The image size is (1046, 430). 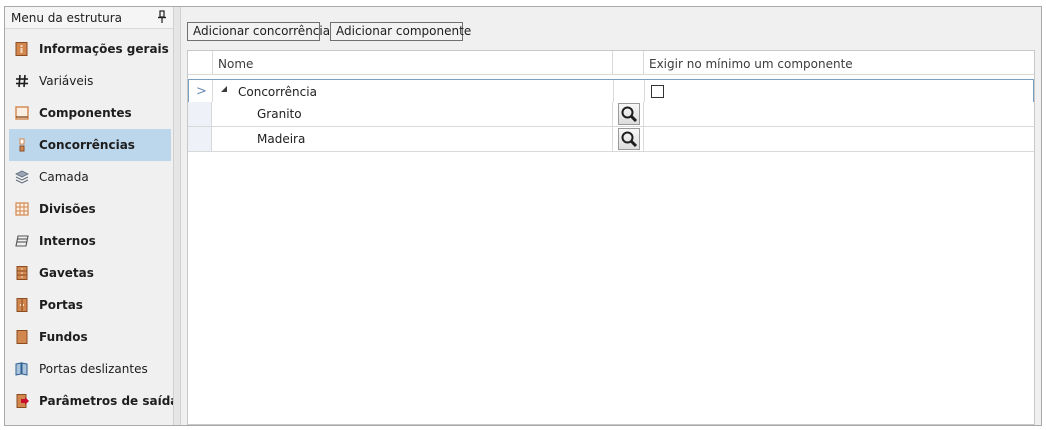 I want to click on component-icon, so click(x=22, y=113).